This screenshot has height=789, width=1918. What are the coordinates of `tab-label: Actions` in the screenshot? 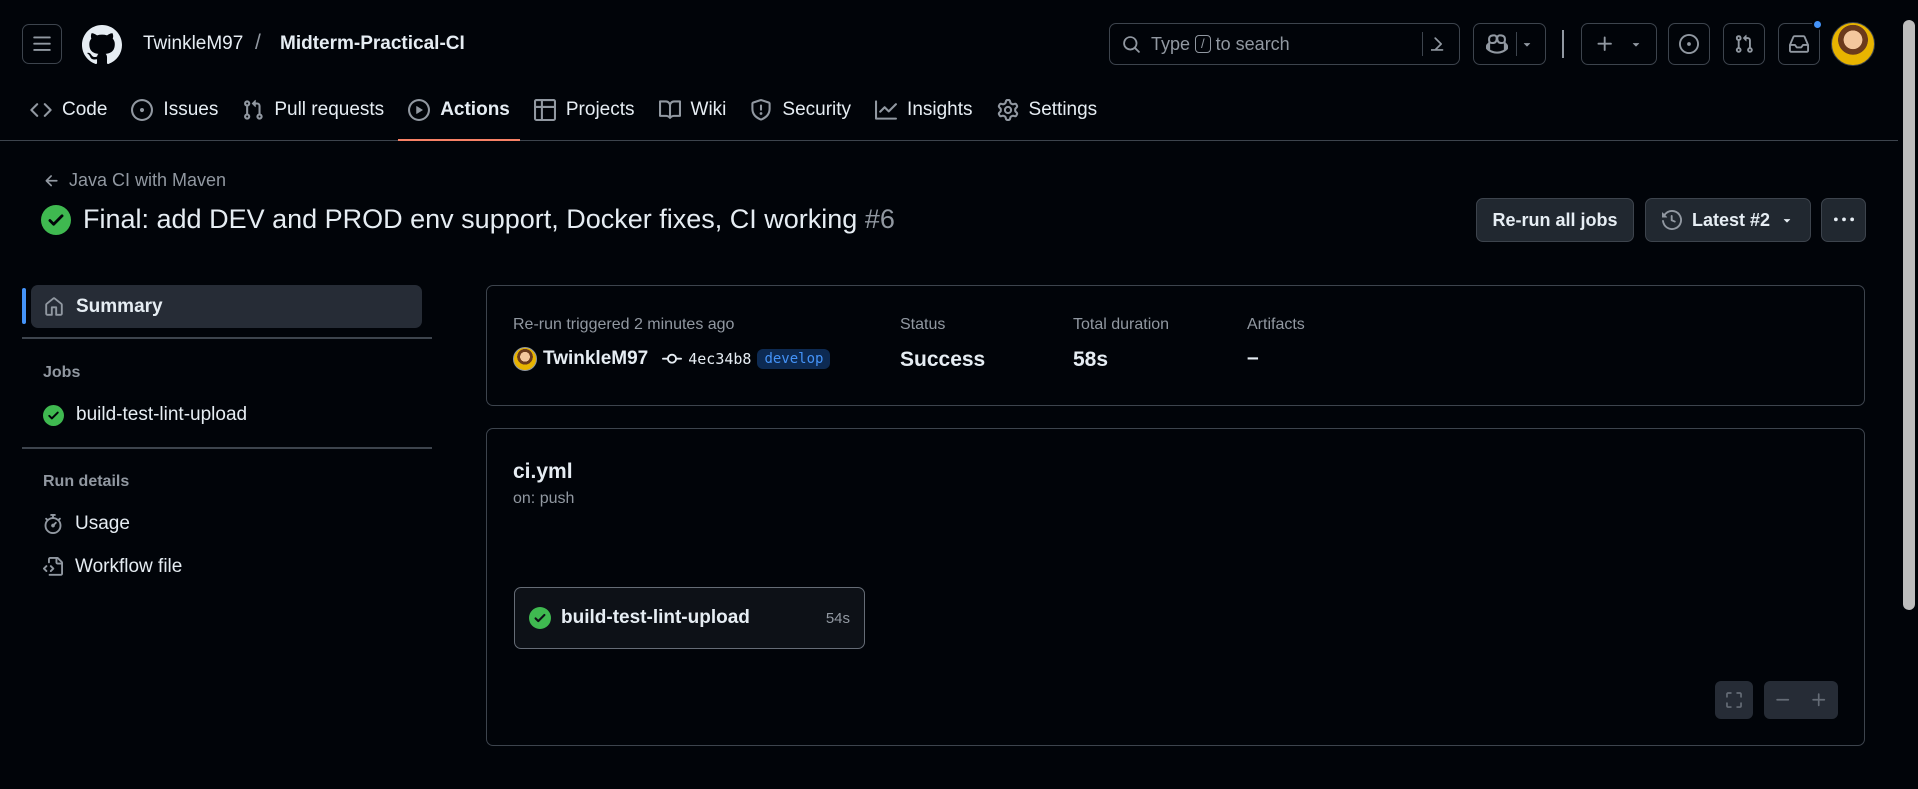 It's located at (475, 109).